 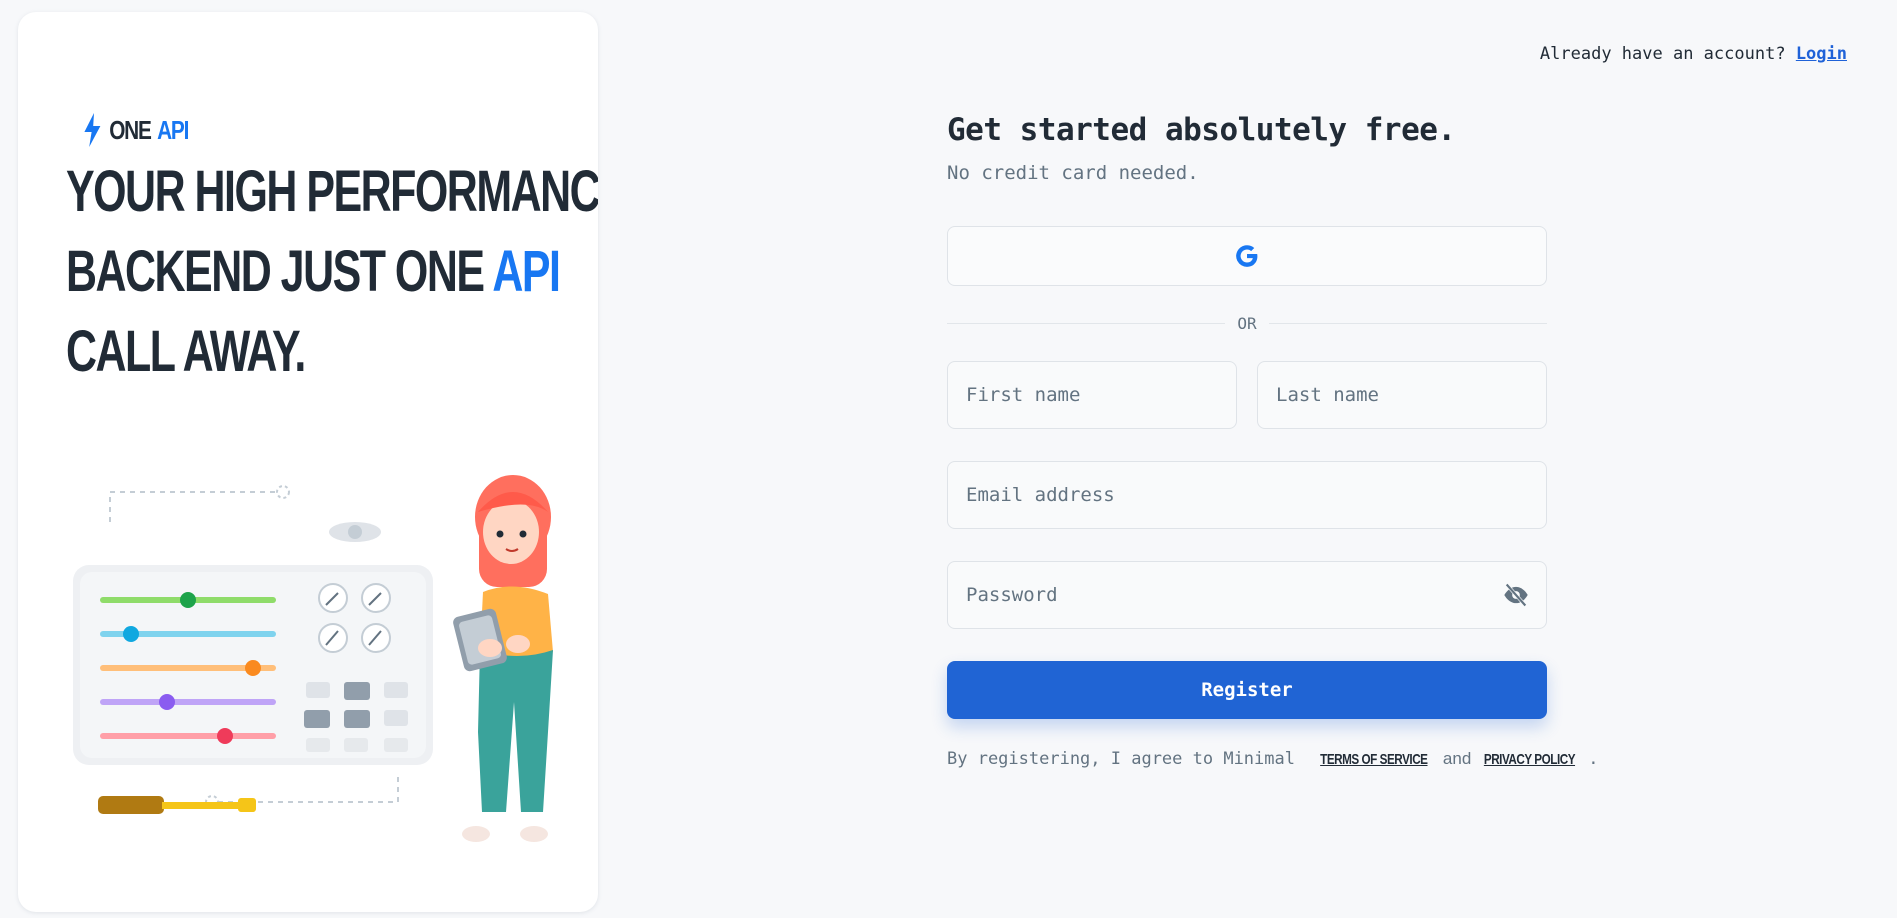 I want to click on first-name-input, so click(x=1092, y=395).